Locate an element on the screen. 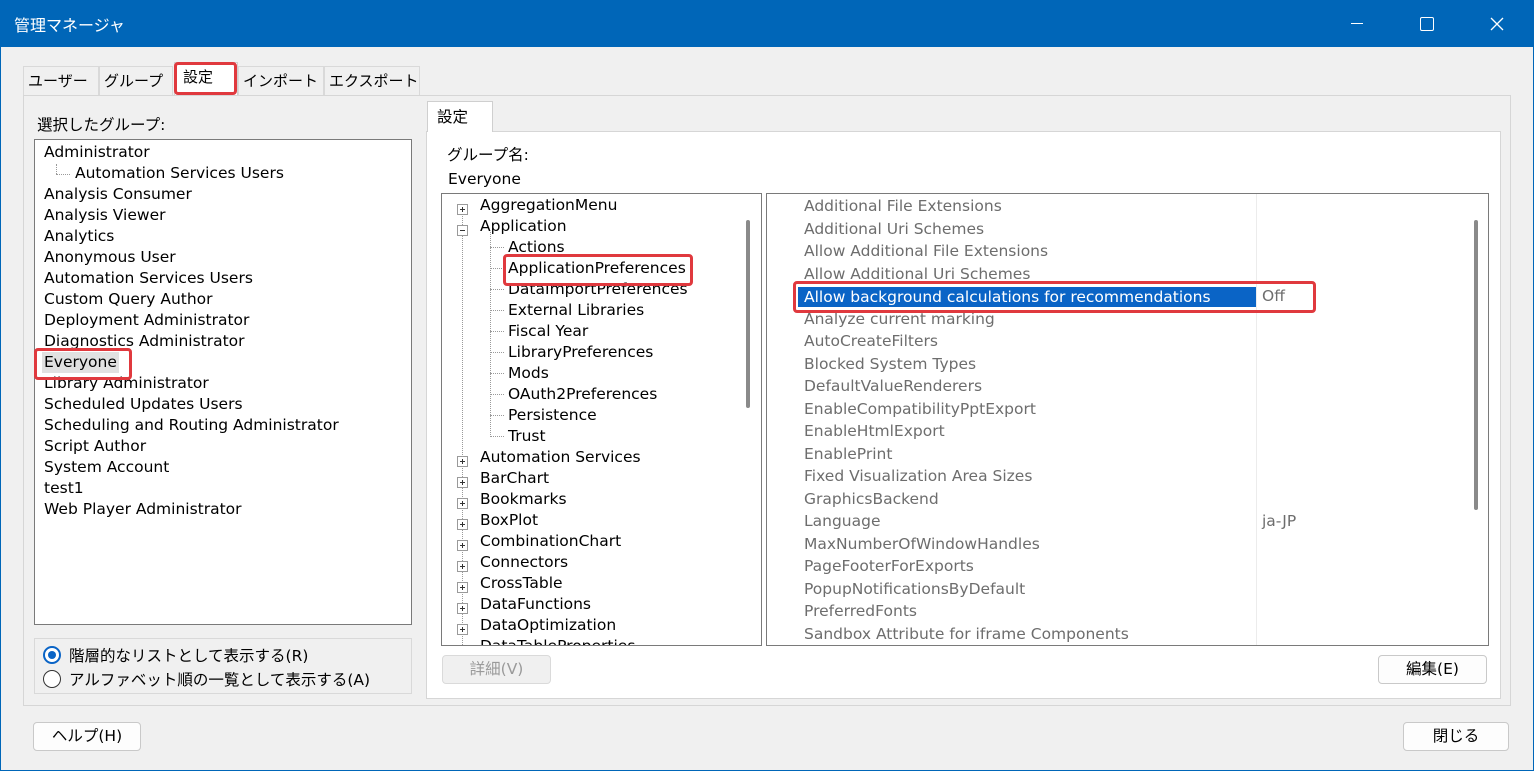 The height and width of the screenshot is (771, 1534). tree-node: LibraryPreferences is located at coordinates (580, 352).